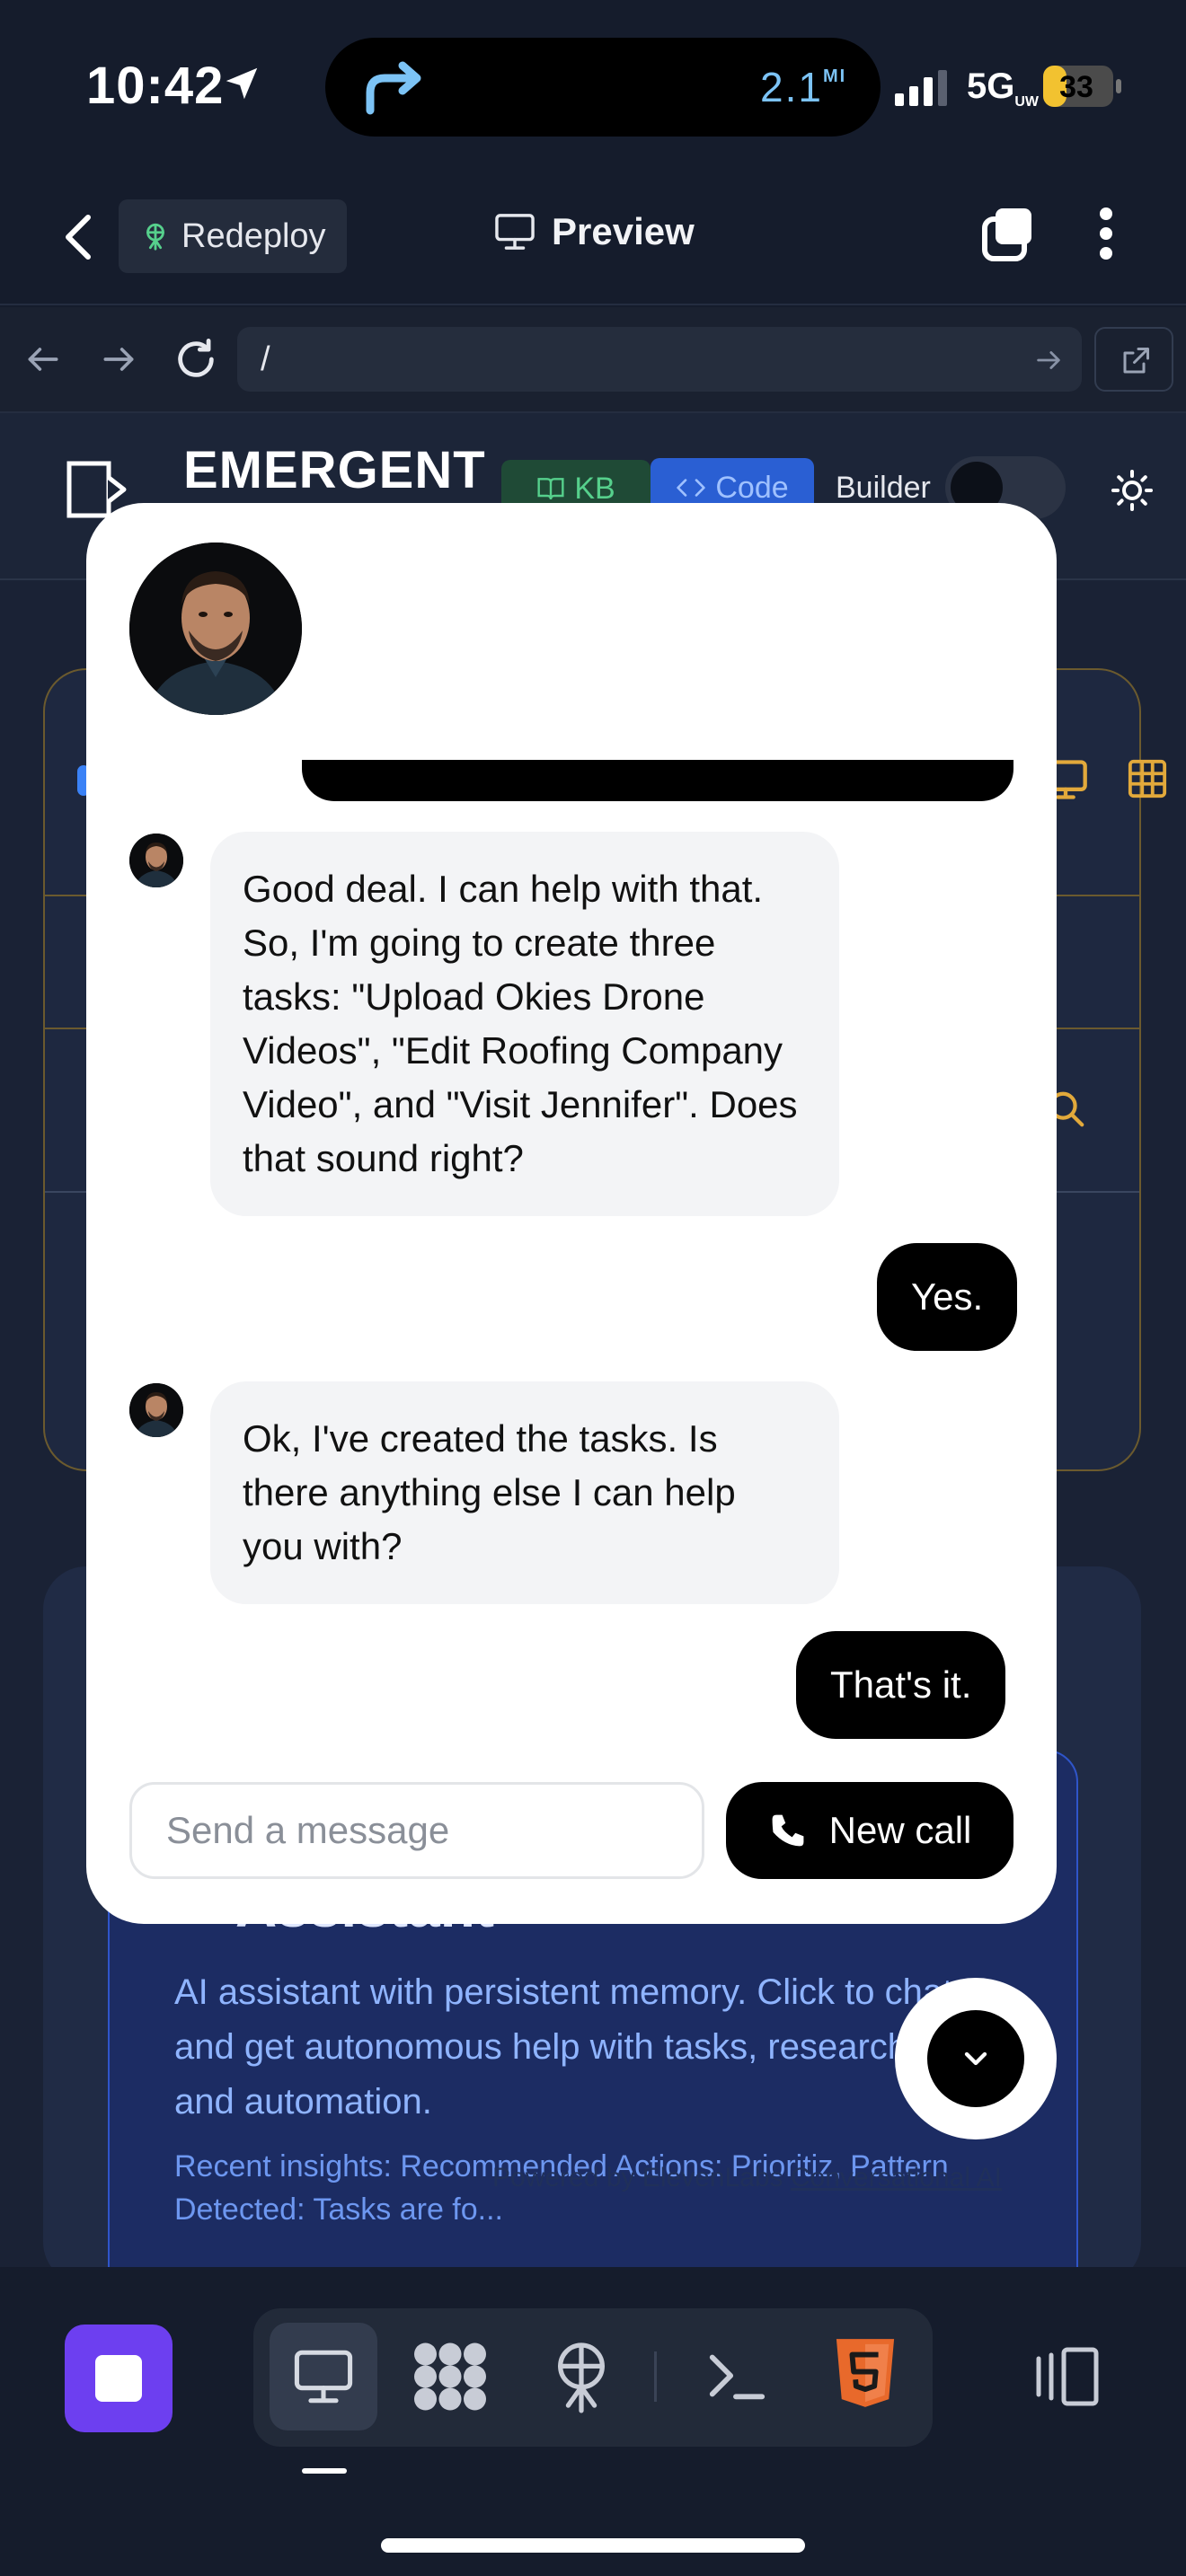 This screenshot has width=1186, height=2576. Describe the element at coordinates (1132, 490) in the screenshot. I see `sun-icon` at that location.